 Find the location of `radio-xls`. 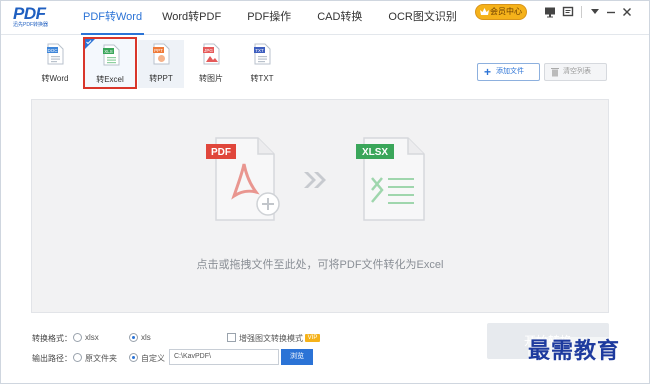

radio-xls is located at coordinates (133, 337).